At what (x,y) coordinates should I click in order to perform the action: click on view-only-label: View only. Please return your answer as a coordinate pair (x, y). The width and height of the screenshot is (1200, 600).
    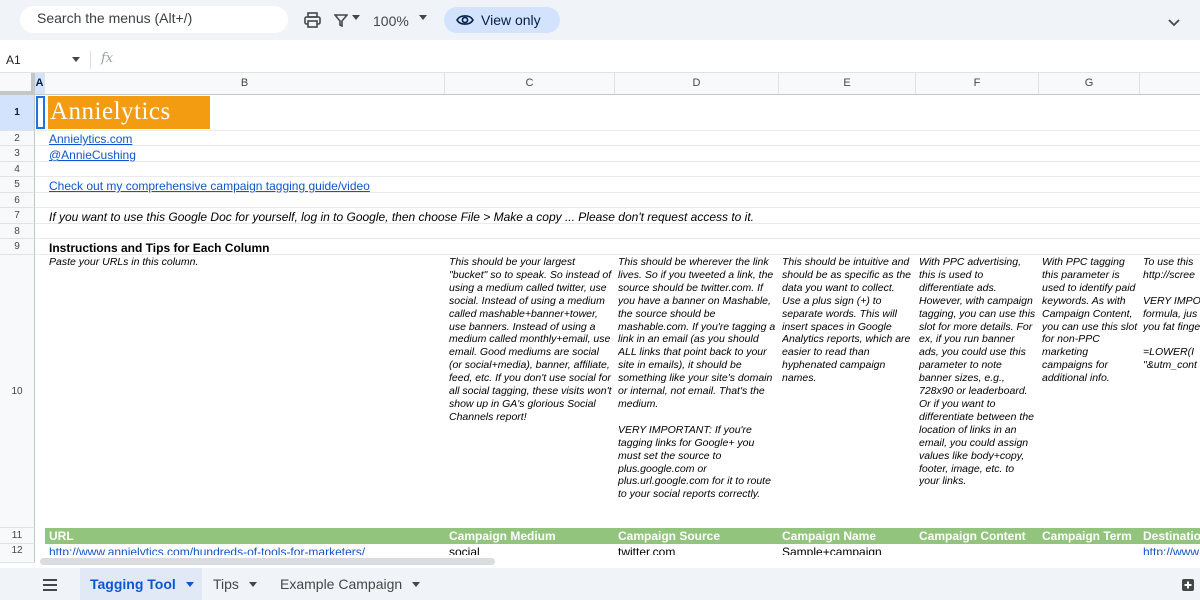
    Looking at the image, I should click on (511, 20).